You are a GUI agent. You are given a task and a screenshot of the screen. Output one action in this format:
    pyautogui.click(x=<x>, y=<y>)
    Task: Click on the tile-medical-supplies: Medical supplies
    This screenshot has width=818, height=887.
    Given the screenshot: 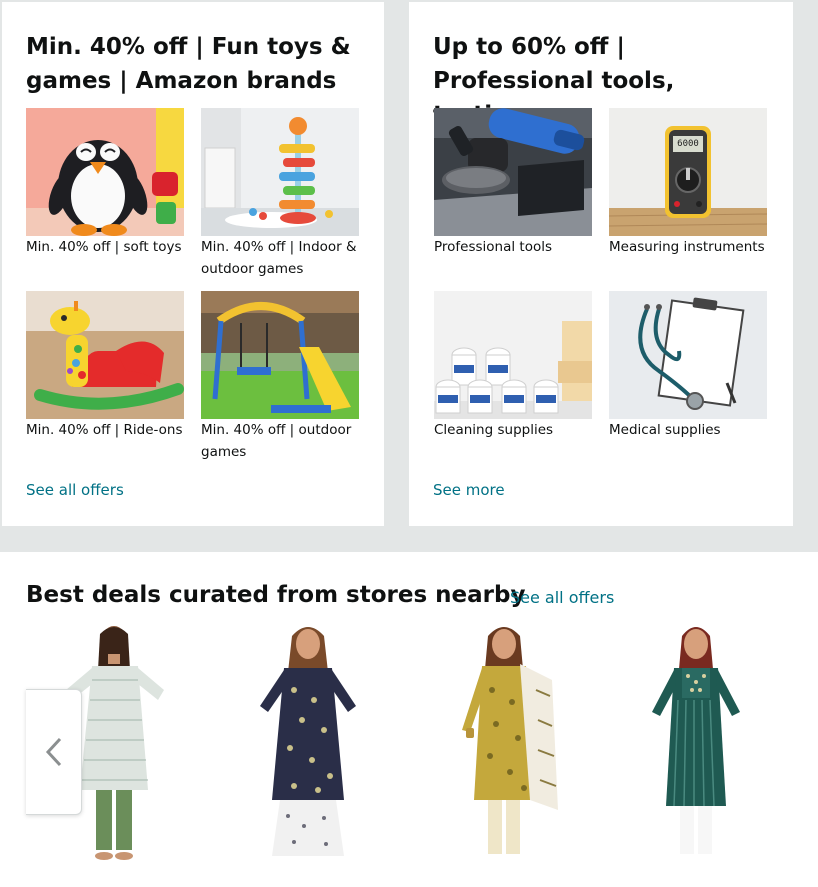 What is the action you would take?
    pyautogui.click(x=688, y=366)
    